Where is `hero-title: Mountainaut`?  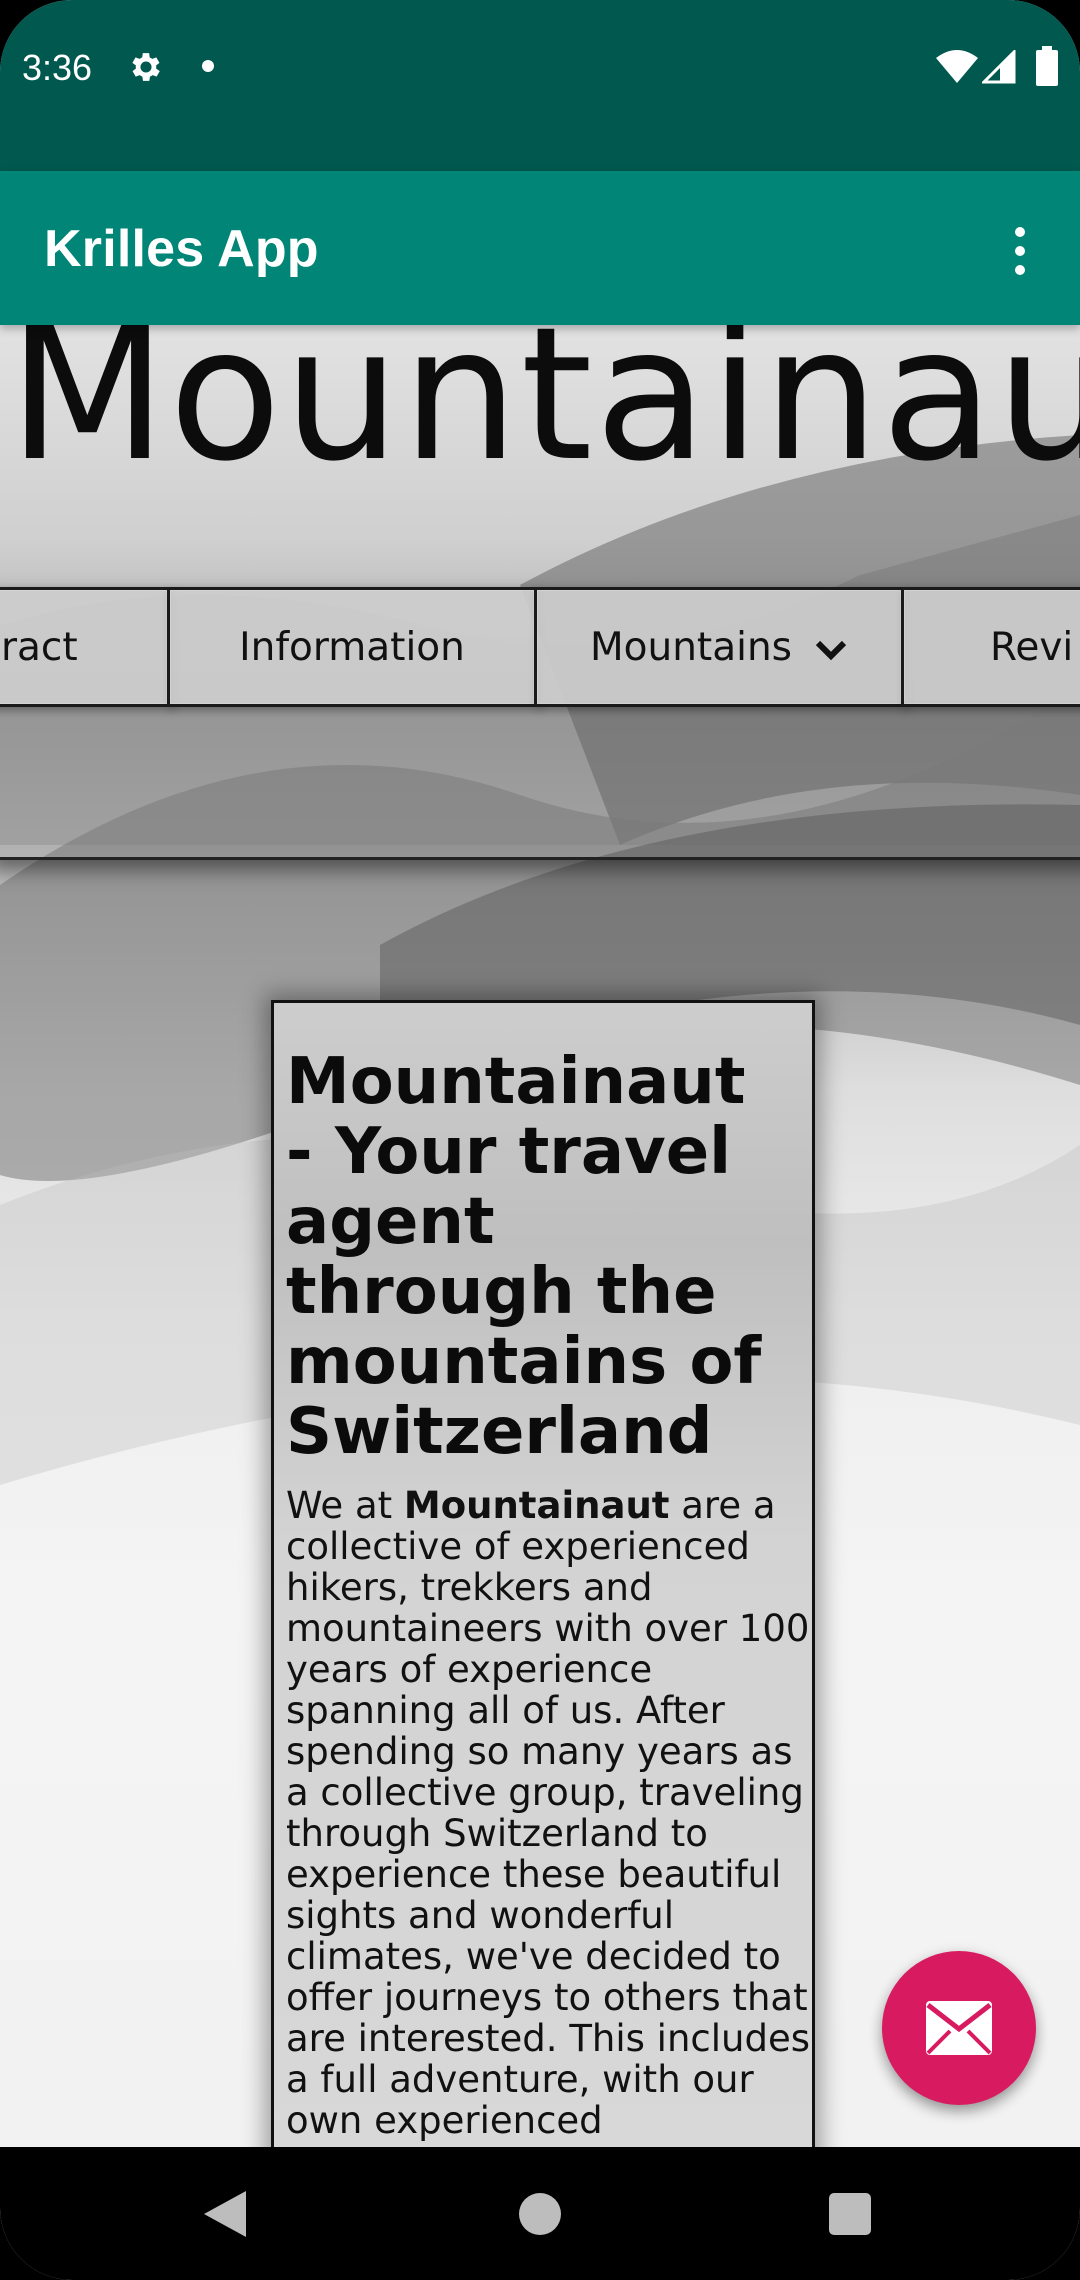
hero-title: Mountainaut is located at coordinates (544, 413).